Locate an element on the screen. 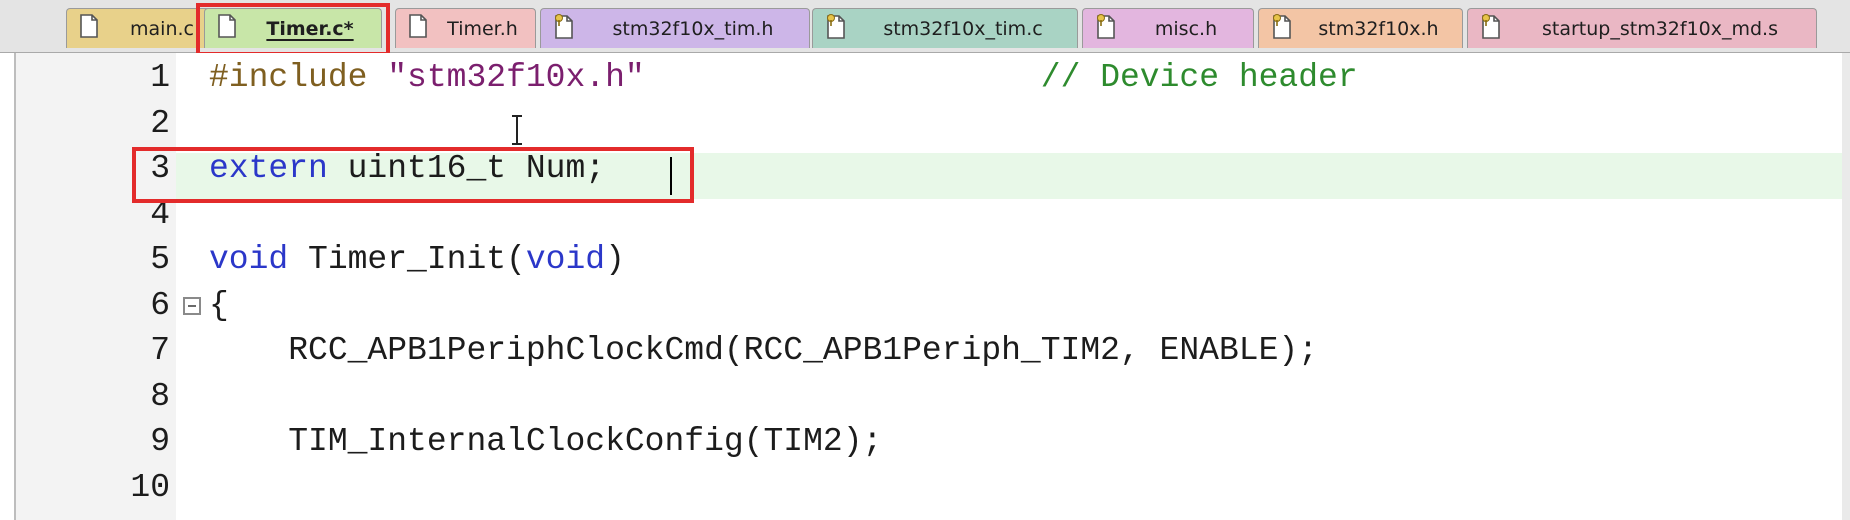  line-number: 7 is located at coordinates (160, 350).